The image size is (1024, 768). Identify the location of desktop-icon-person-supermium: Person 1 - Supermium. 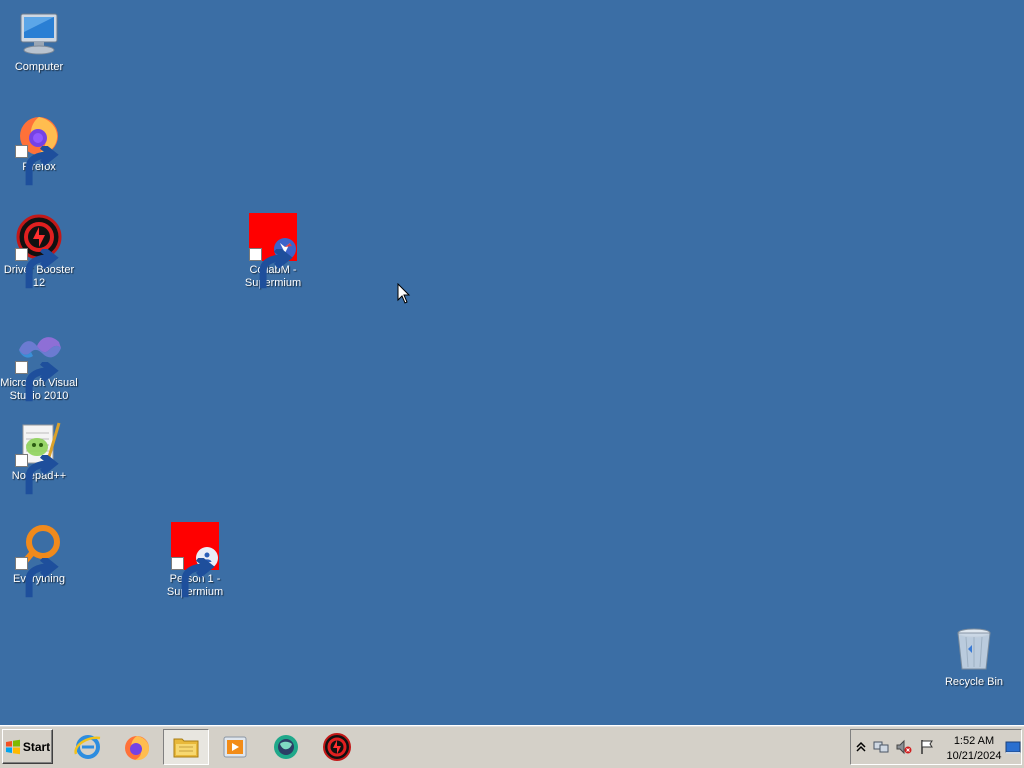
(195, 560).